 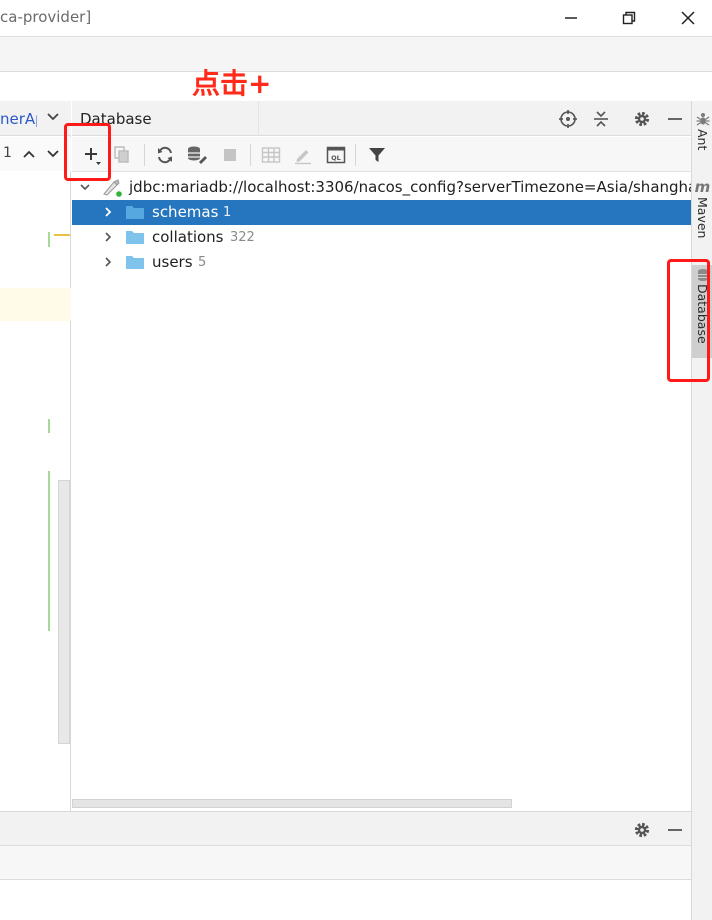 What do you see at coordinates (232, 83) in the screenshot?
I see `annotation-click-plus: 点击+` at bounding box center [232, 83].